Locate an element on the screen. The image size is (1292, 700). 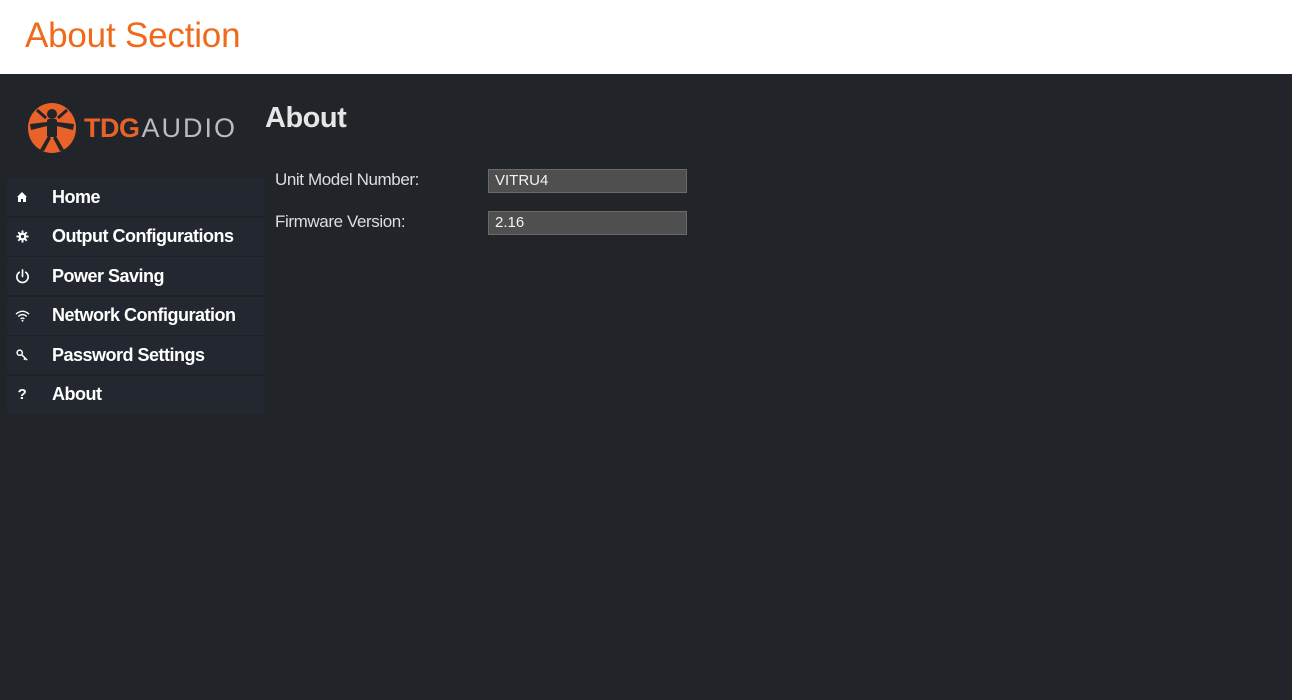
page-title: About is located at coordinates (306, 118).